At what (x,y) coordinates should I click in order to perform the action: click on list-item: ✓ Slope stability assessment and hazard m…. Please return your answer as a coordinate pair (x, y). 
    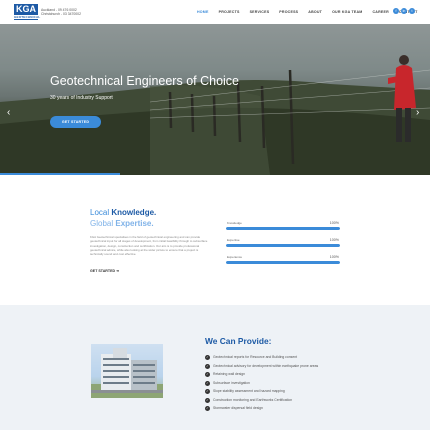
    Looking at the image, I should click on (280, 393).